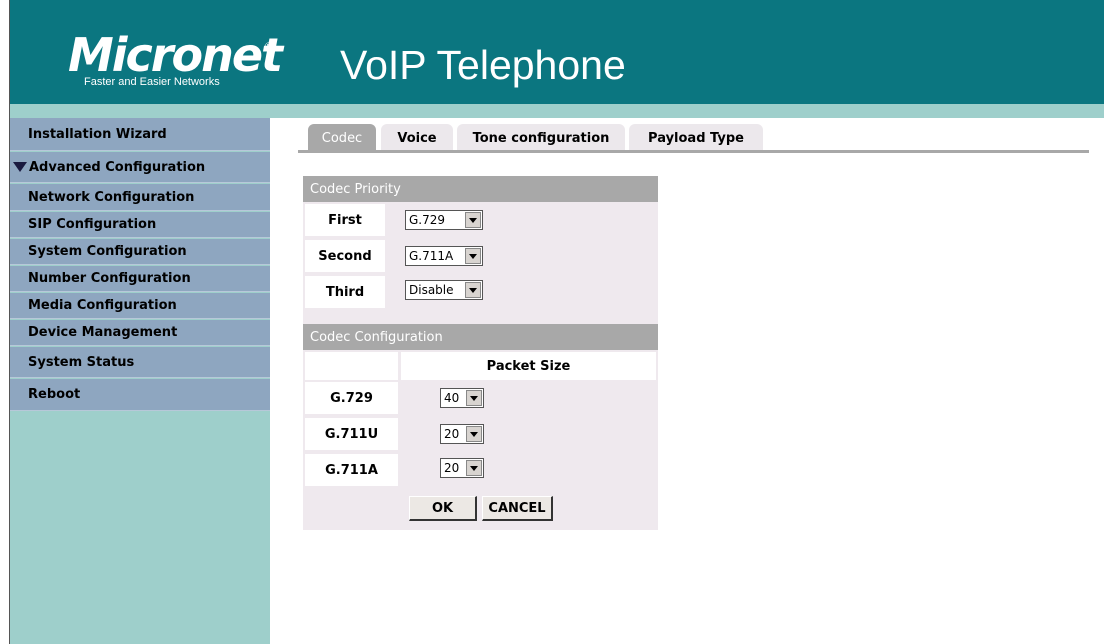 Image resolution: width=1104 pixels, height=644 pixels. Describe the element at coordinates (480, 337) in the screenshot. I see `section-header-codec-configuration: Codec Configuration` at that location.